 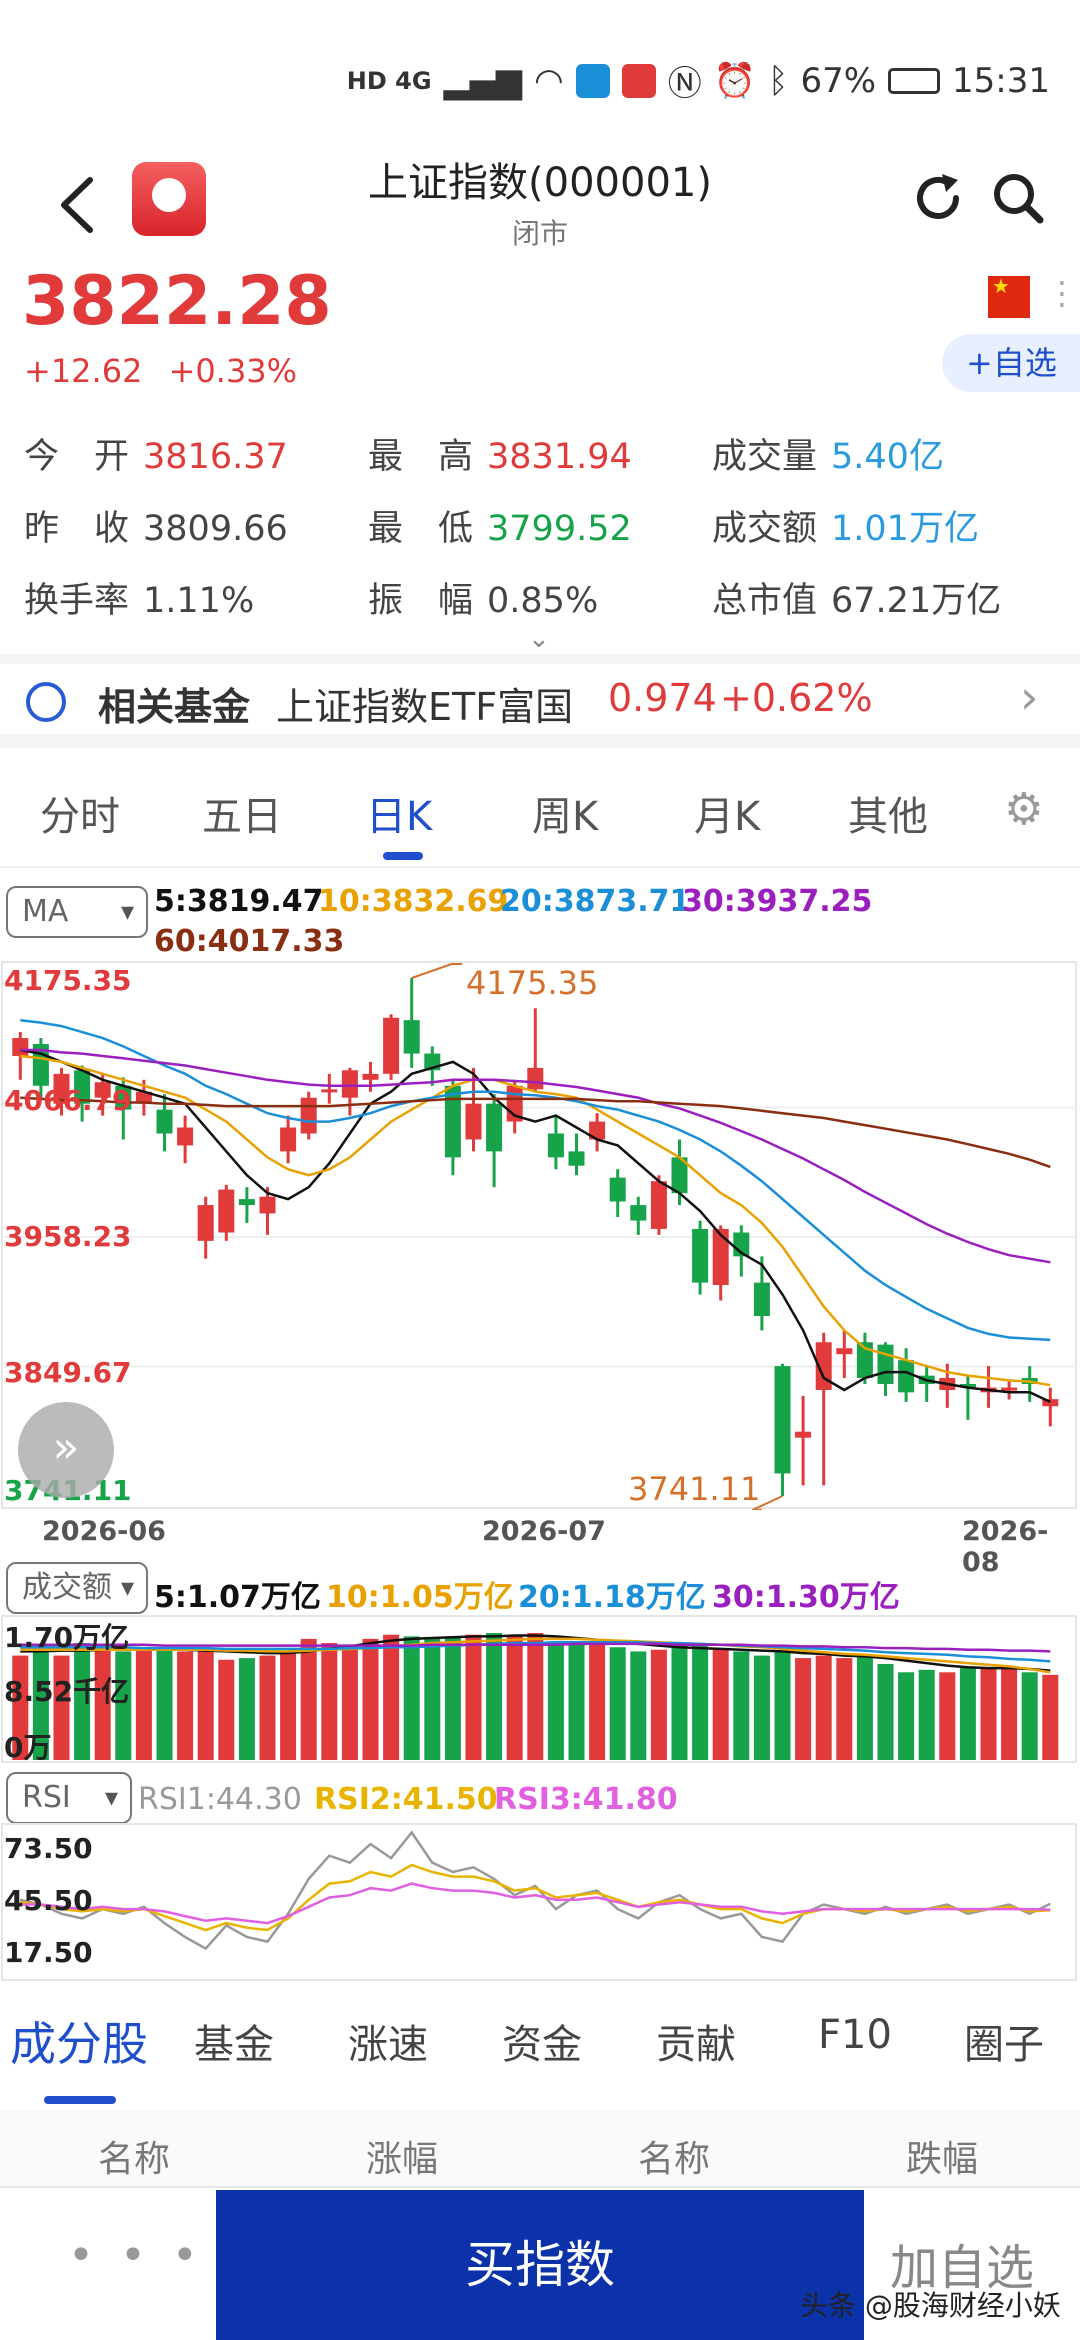 I want to click on refresh-icon, so click(x=938, y=198).